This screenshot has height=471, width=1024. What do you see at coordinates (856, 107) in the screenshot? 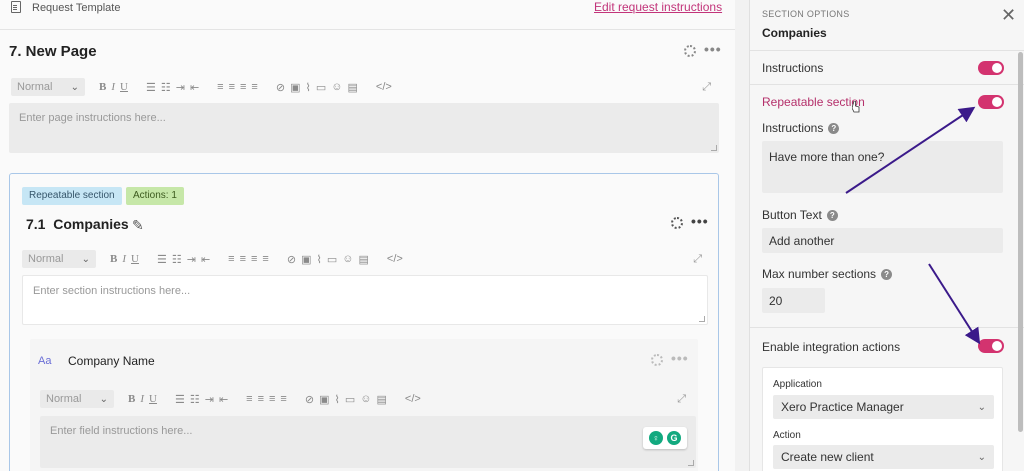
I see `pointer-cursor-icon` at bounding box center [856, 107].